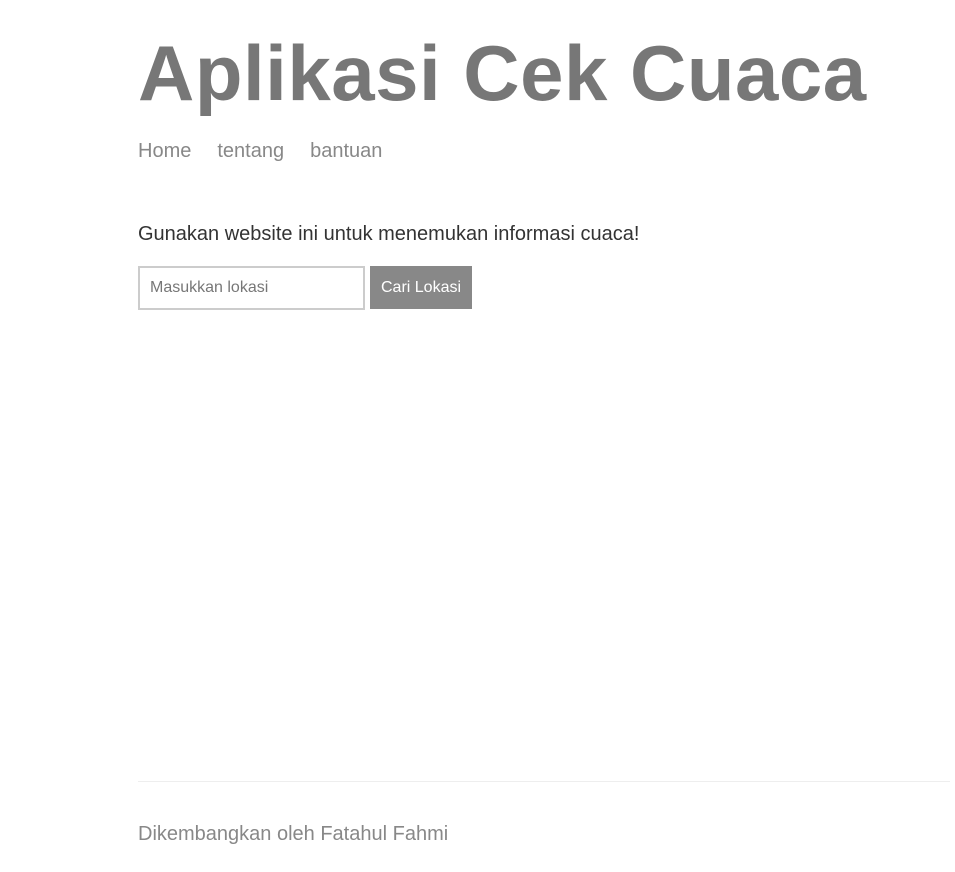 The height and width of the screenshot is (872, 955). I want to click on nav-link-home: Home, so click(164, 151).